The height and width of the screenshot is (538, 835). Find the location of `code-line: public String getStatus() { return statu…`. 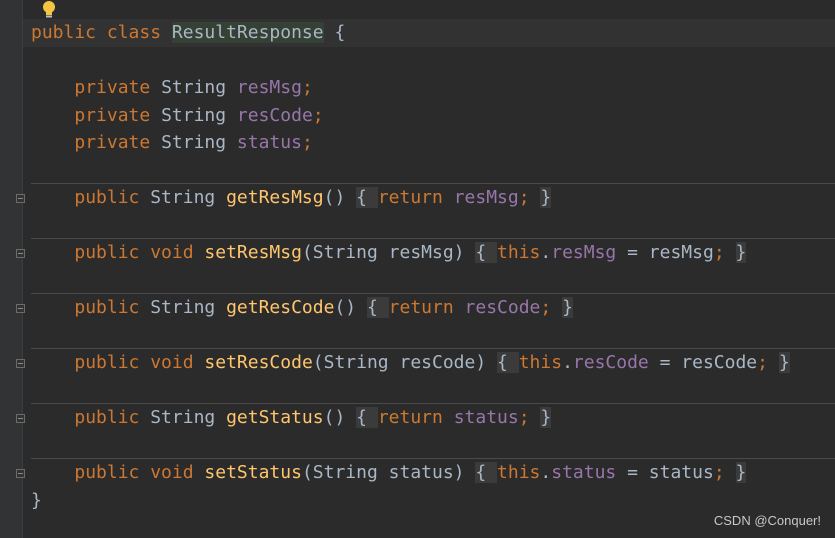

code-line: public String getStatus() { return statu… is located at coordinates (410, 418).